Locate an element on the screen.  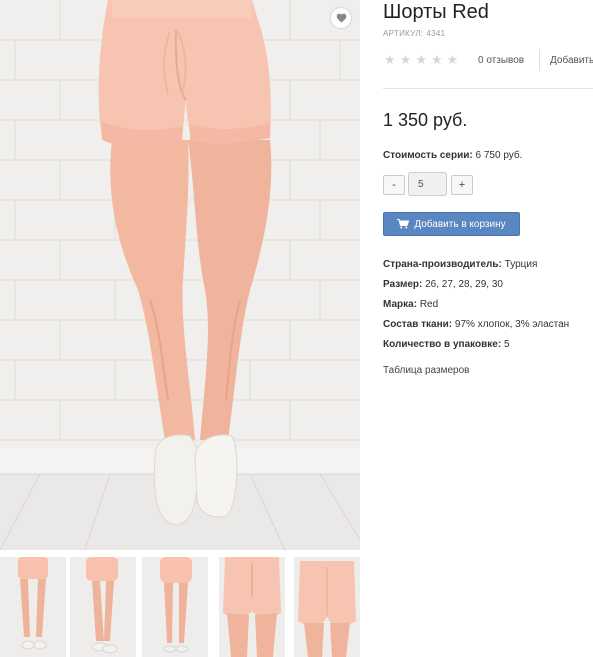
reviews-link: 0 отзывов is located at coordinates (501, 60).